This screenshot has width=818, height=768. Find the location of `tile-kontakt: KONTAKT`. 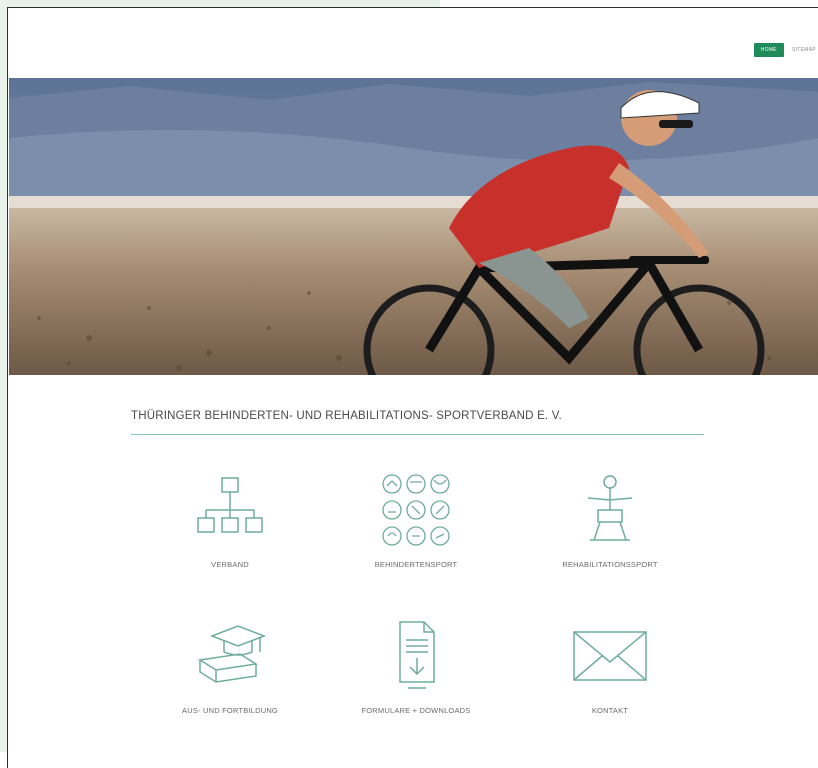

tile-kontakt: KONTAKT is located at coordinates (610, 665).